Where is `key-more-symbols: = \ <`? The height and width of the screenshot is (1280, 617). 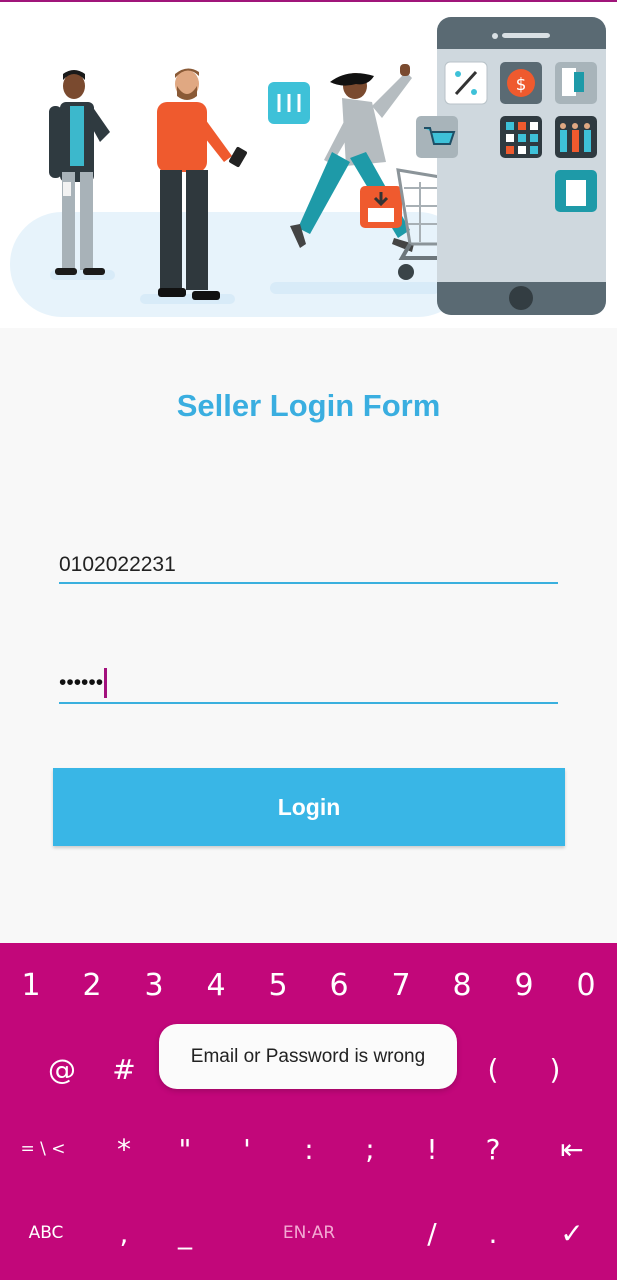
key-more-symbols: = \ < is located at coordinates (43, 1149).